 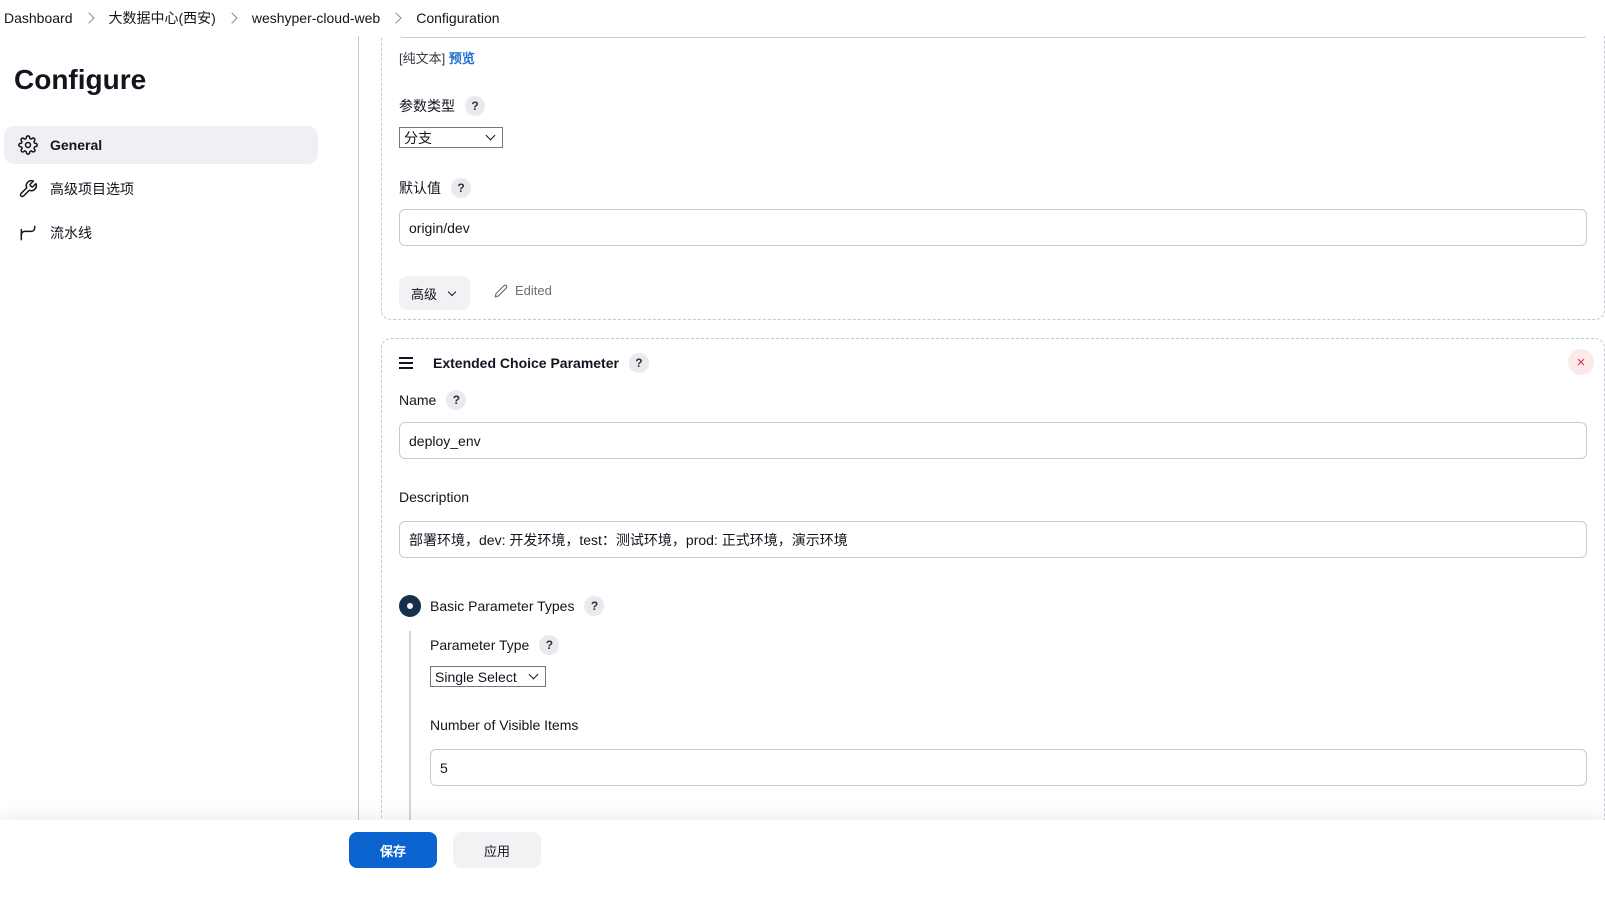 What do you see at coordinates (497, 850) in the screenshot?
I see `apply-button: 应用` at bounding box center [497, 850].